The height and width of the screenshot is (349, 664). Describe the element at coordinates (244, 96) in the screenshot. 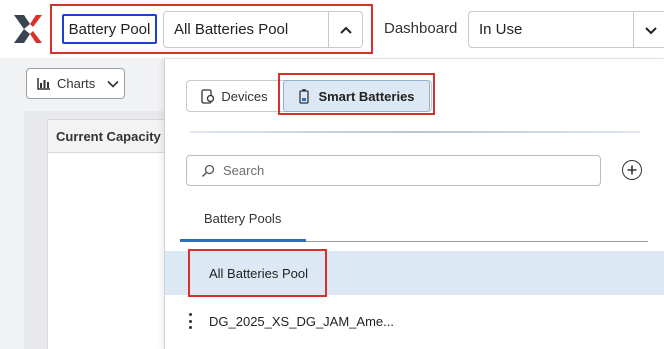

I see `devices-toggle-label: Devices` at that location.